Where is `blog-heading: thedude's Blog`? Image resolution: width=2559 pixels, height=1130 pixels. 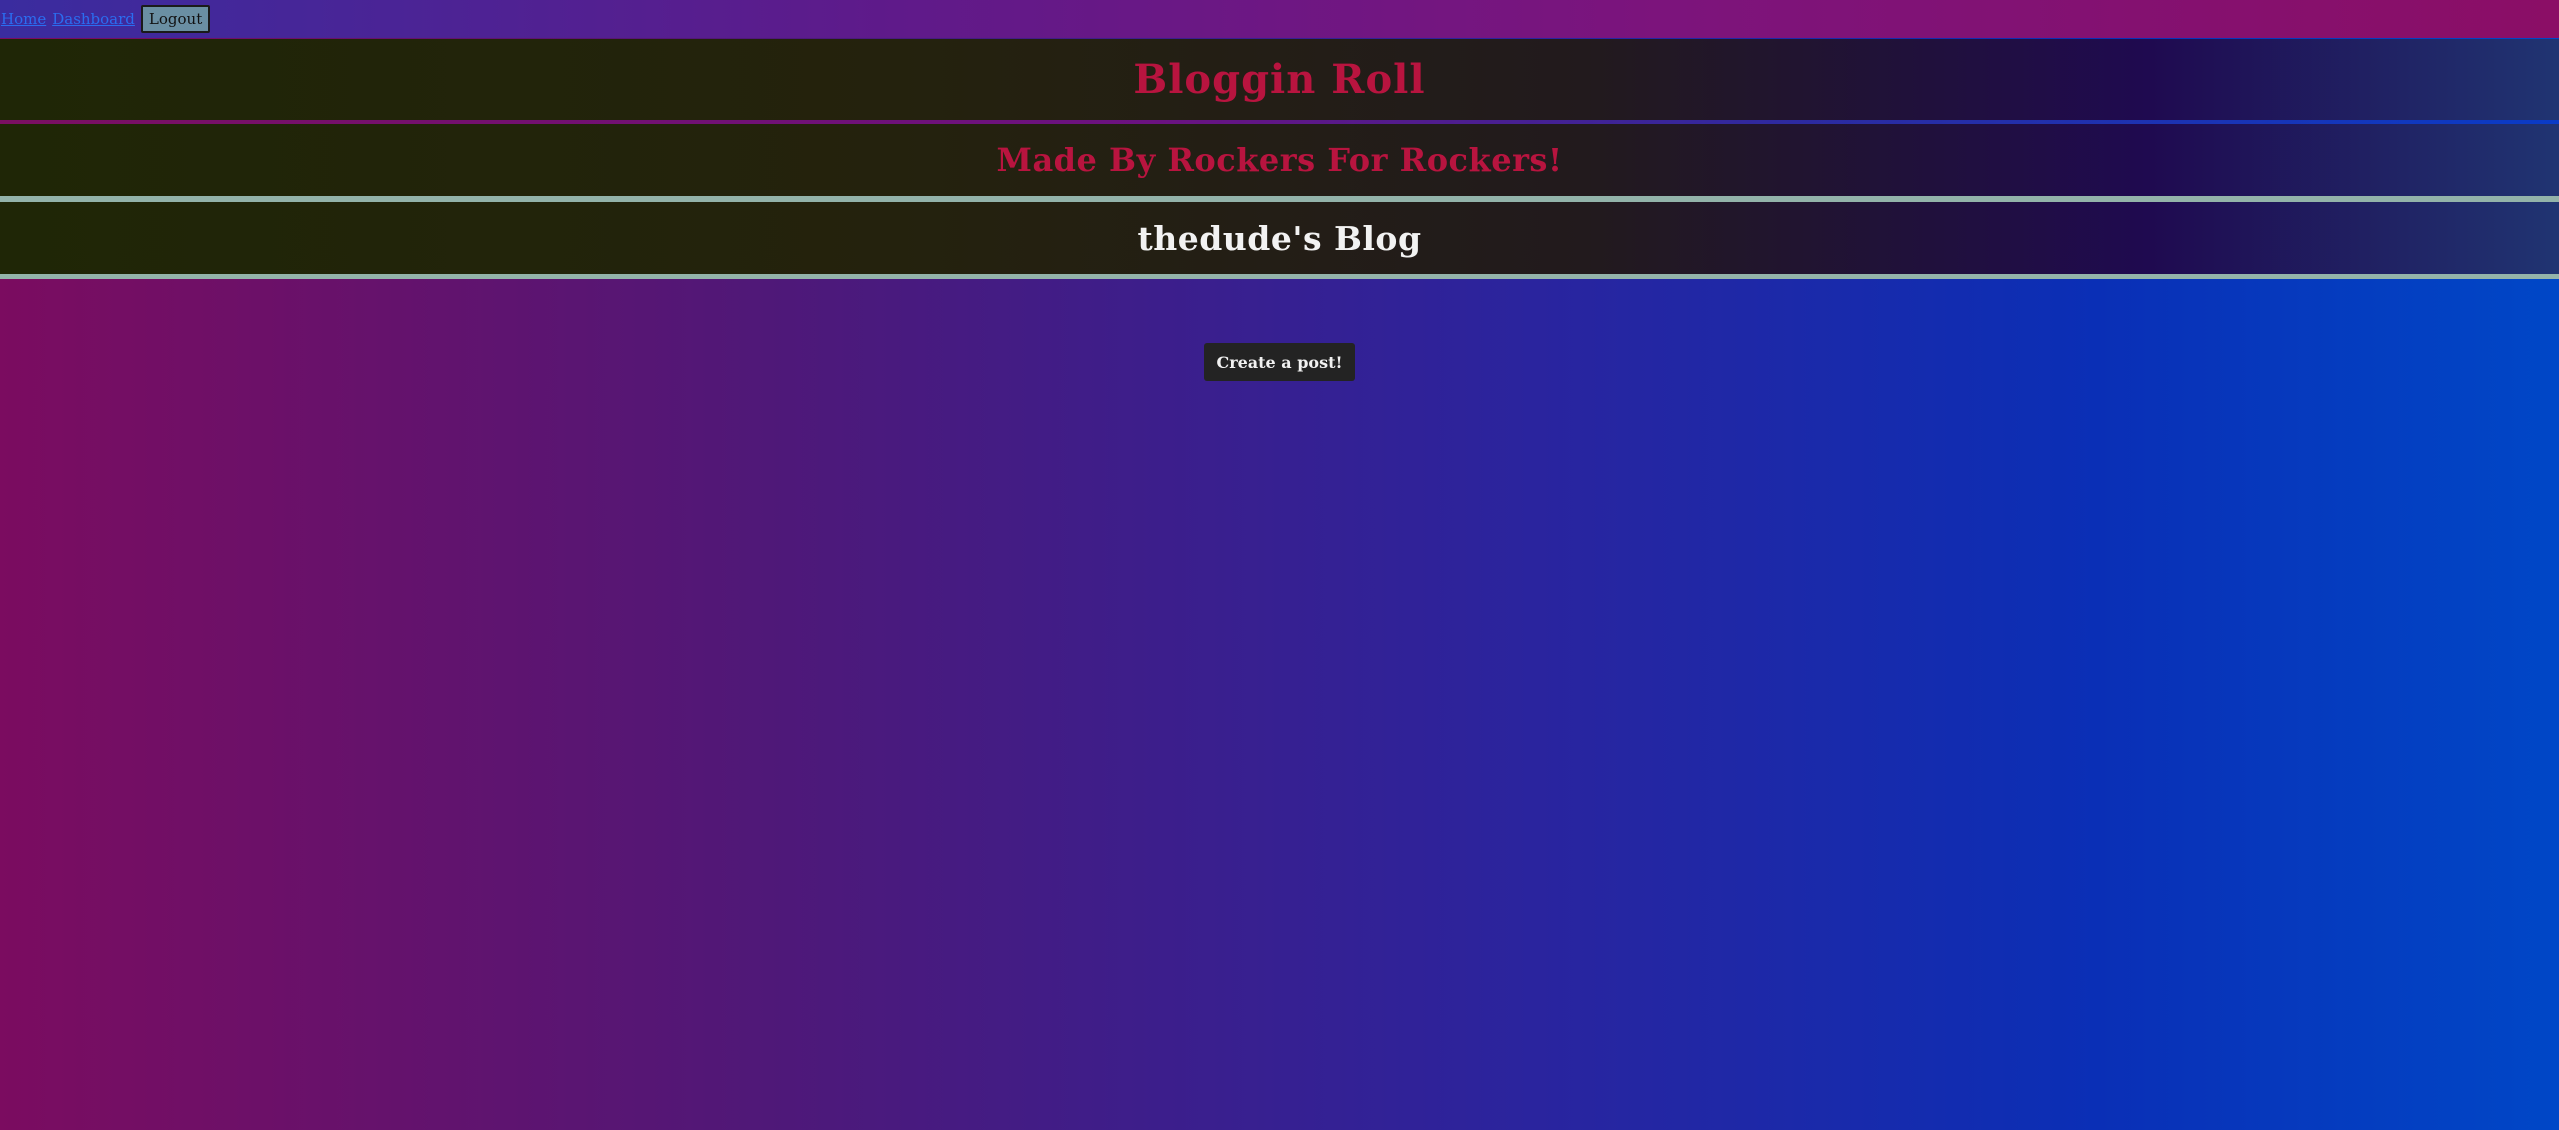 blog-heading: thedude's Blog is located at coordinates (1279, 238).